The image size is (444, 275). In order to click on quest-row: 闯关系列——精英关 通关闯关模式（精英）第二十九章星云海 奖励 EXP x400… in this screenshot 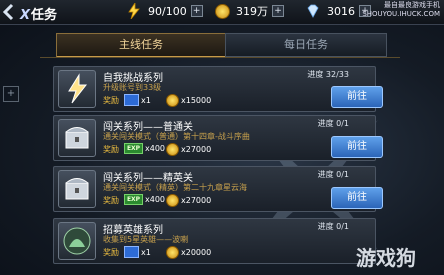, I will do `click(218, 189)`.